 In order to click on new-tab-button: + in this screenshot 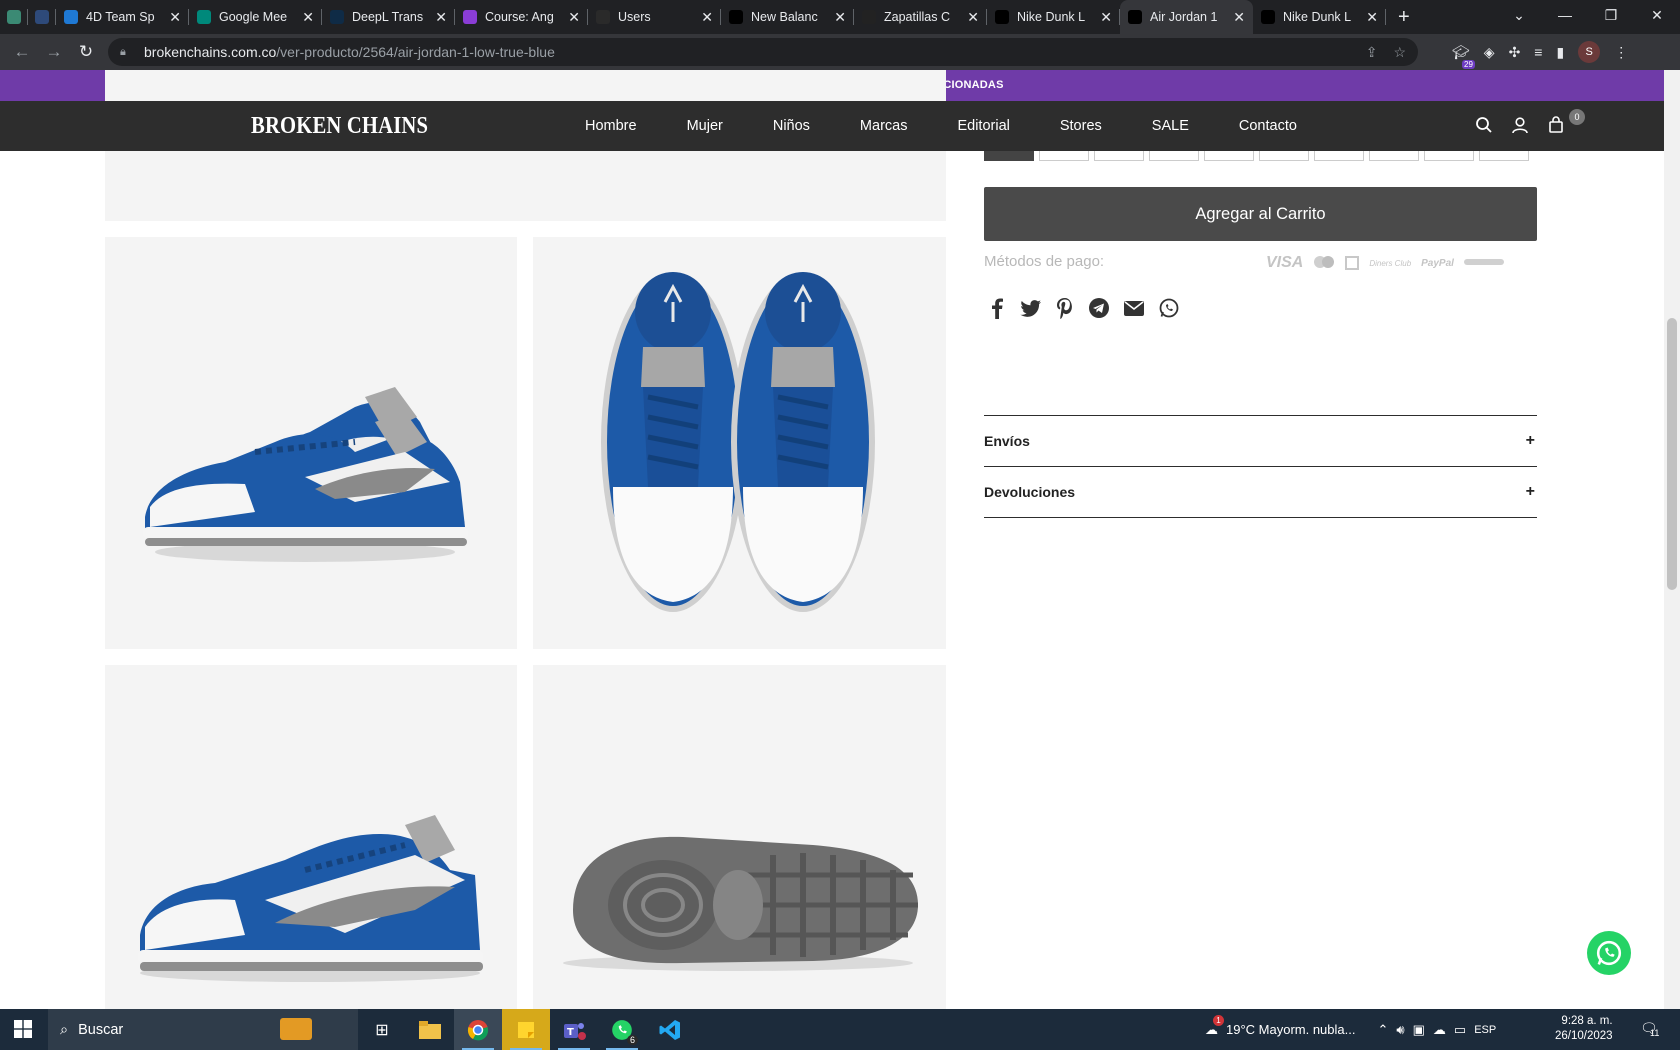, I will do `click(1404, 17)`.